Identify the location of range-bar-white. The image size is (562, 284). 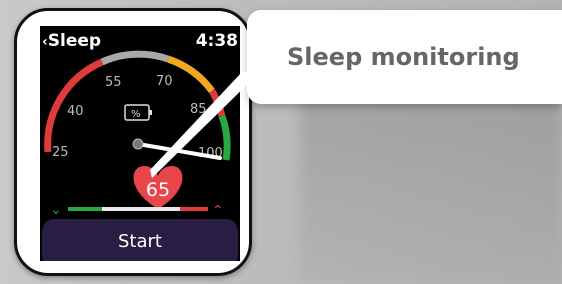
(141, 209).